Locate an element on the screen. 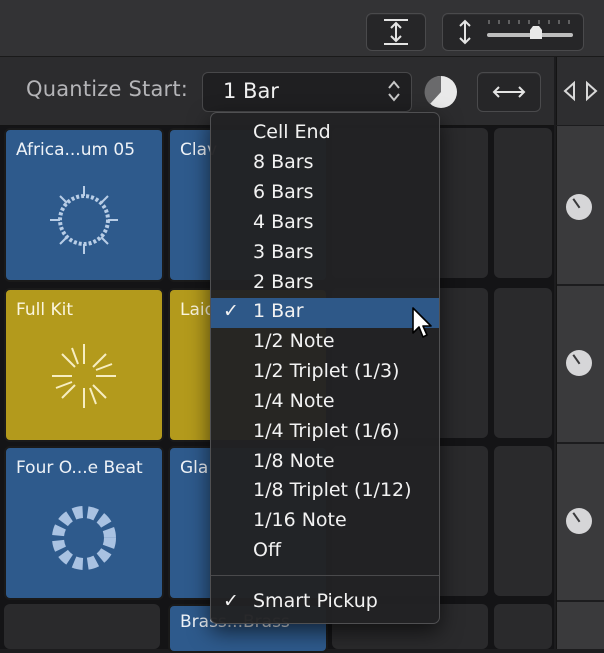 This screenshot has width=604, height=653. cell-title: Four O...e Beat is located at coordinates (79, 468).